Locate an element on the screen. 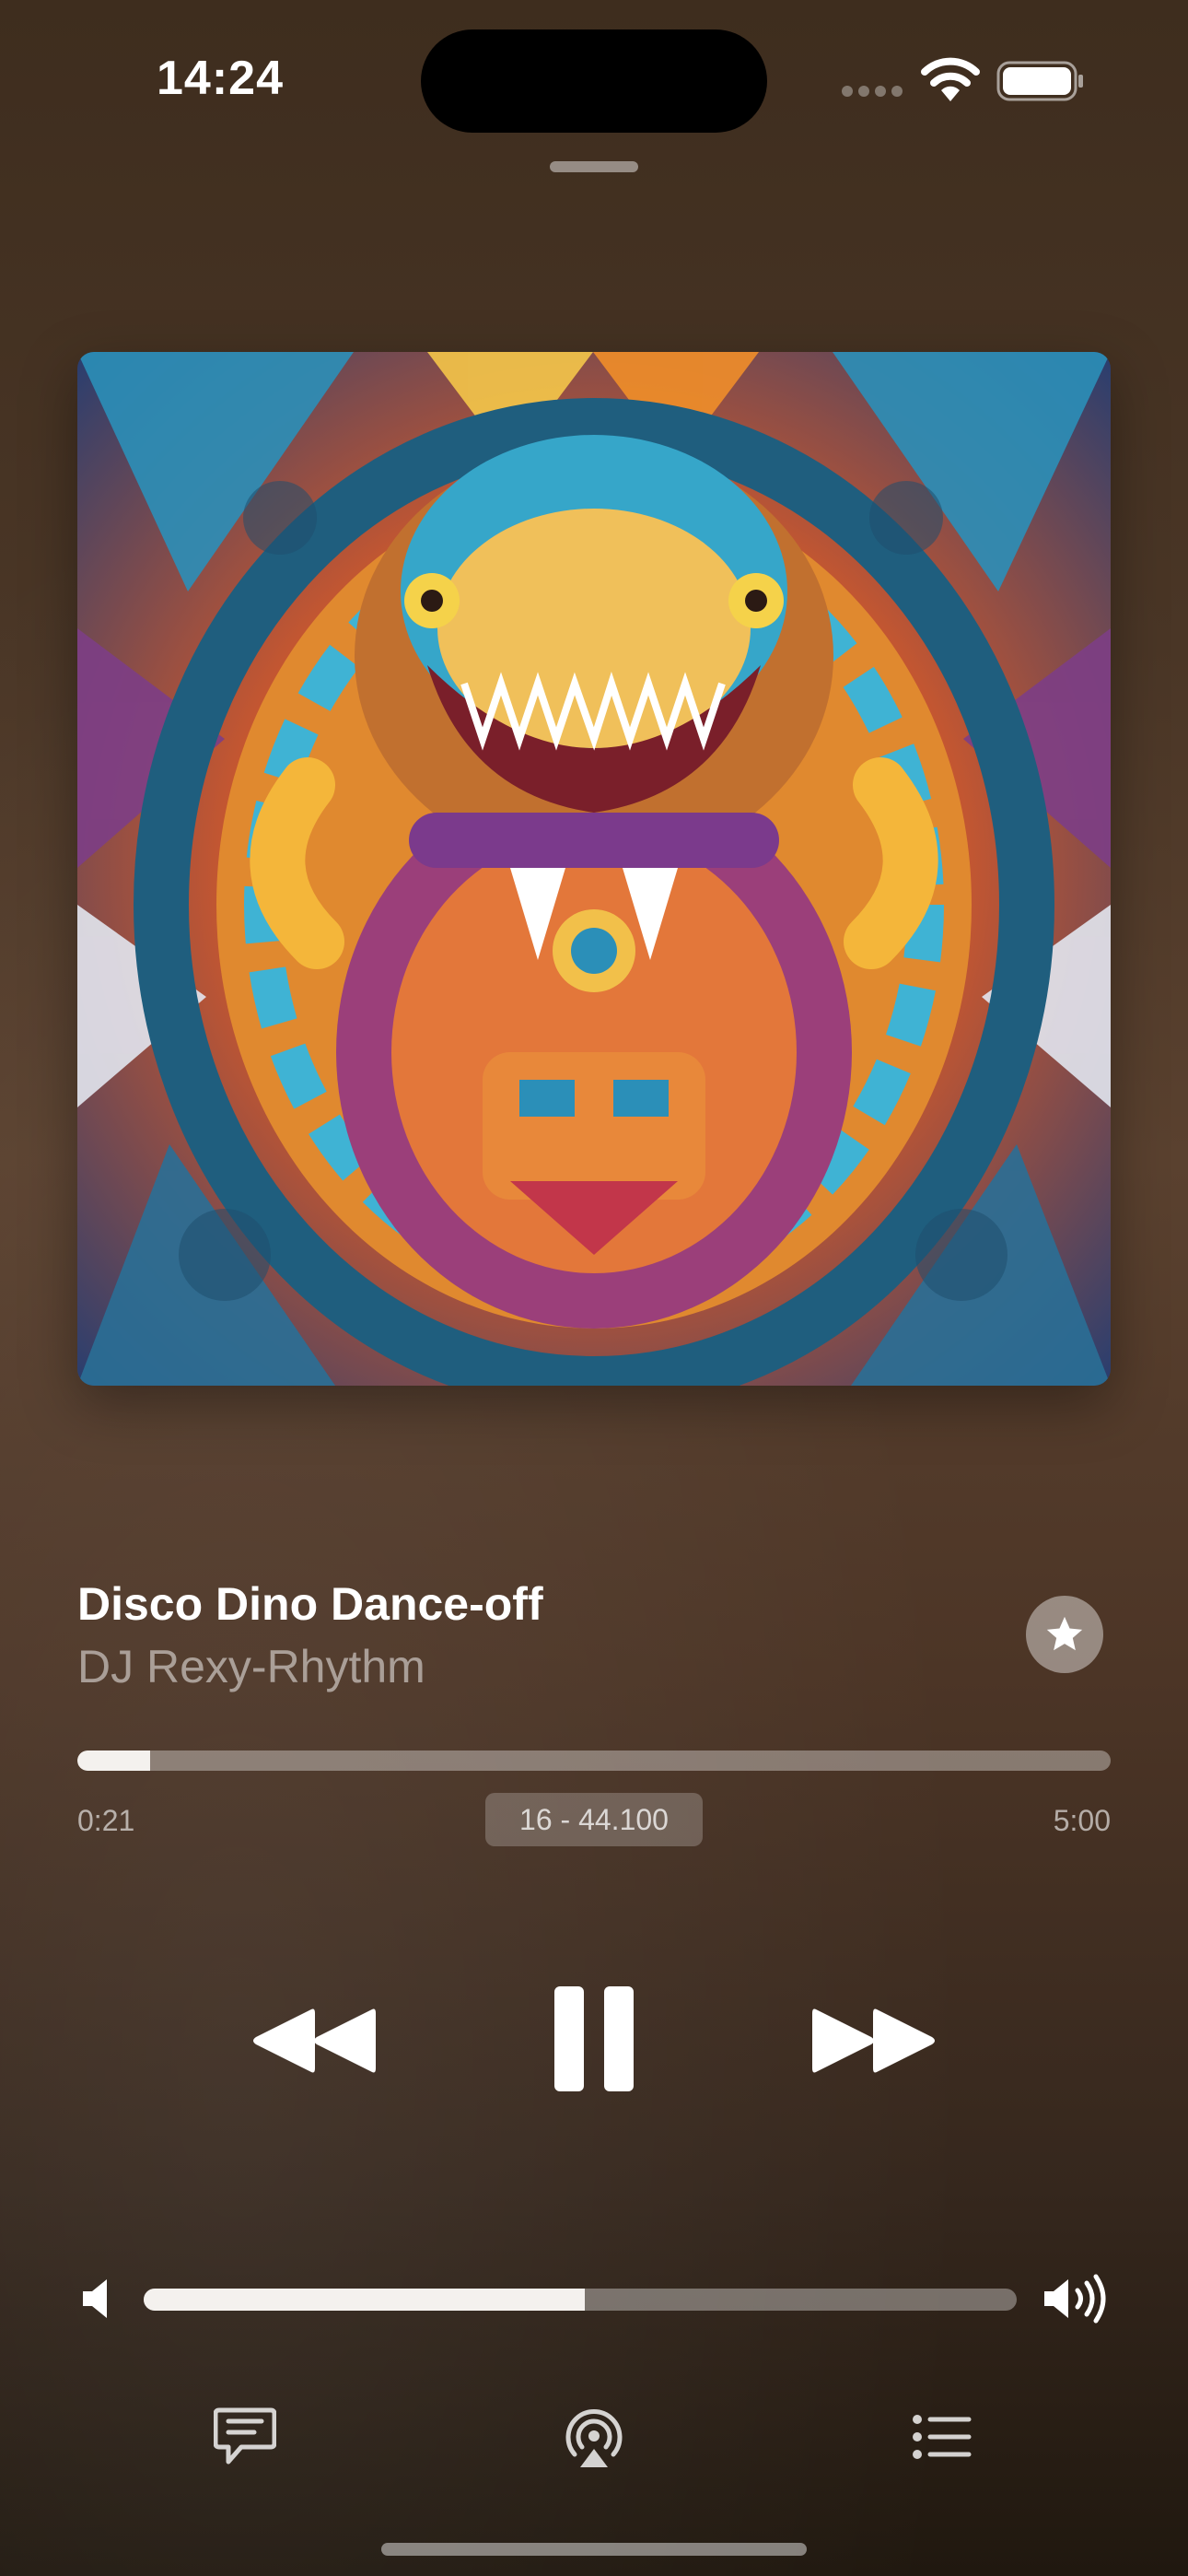 The height and width of the screenshot is (2576, 1188). song-title: Disco Dino Dance-off is located at coordinates (310, 1604).